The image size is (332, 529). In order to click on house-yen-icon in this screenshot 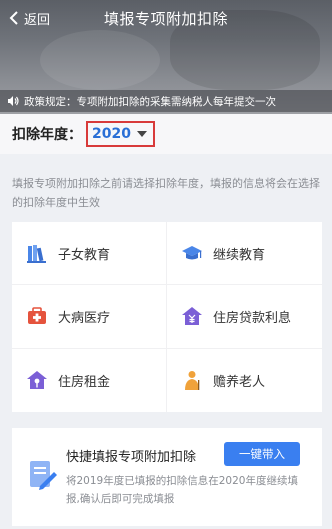, I will do `click(192, 316)`.